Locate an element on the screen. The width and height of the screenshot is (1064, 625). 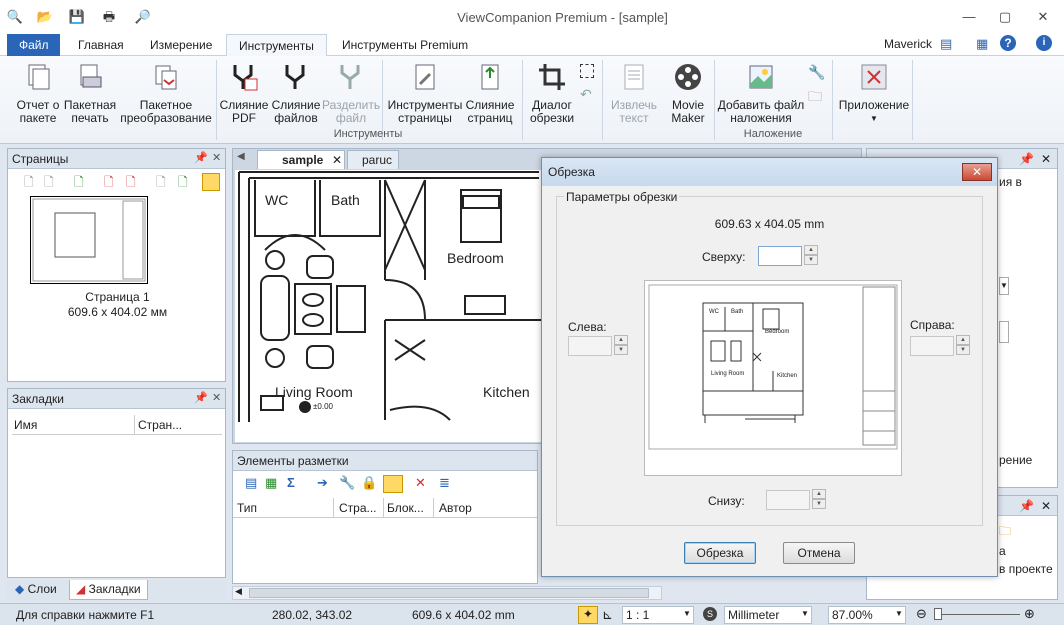
overlay-folder-icon: 🗀 is located at coordinates (815, 98).